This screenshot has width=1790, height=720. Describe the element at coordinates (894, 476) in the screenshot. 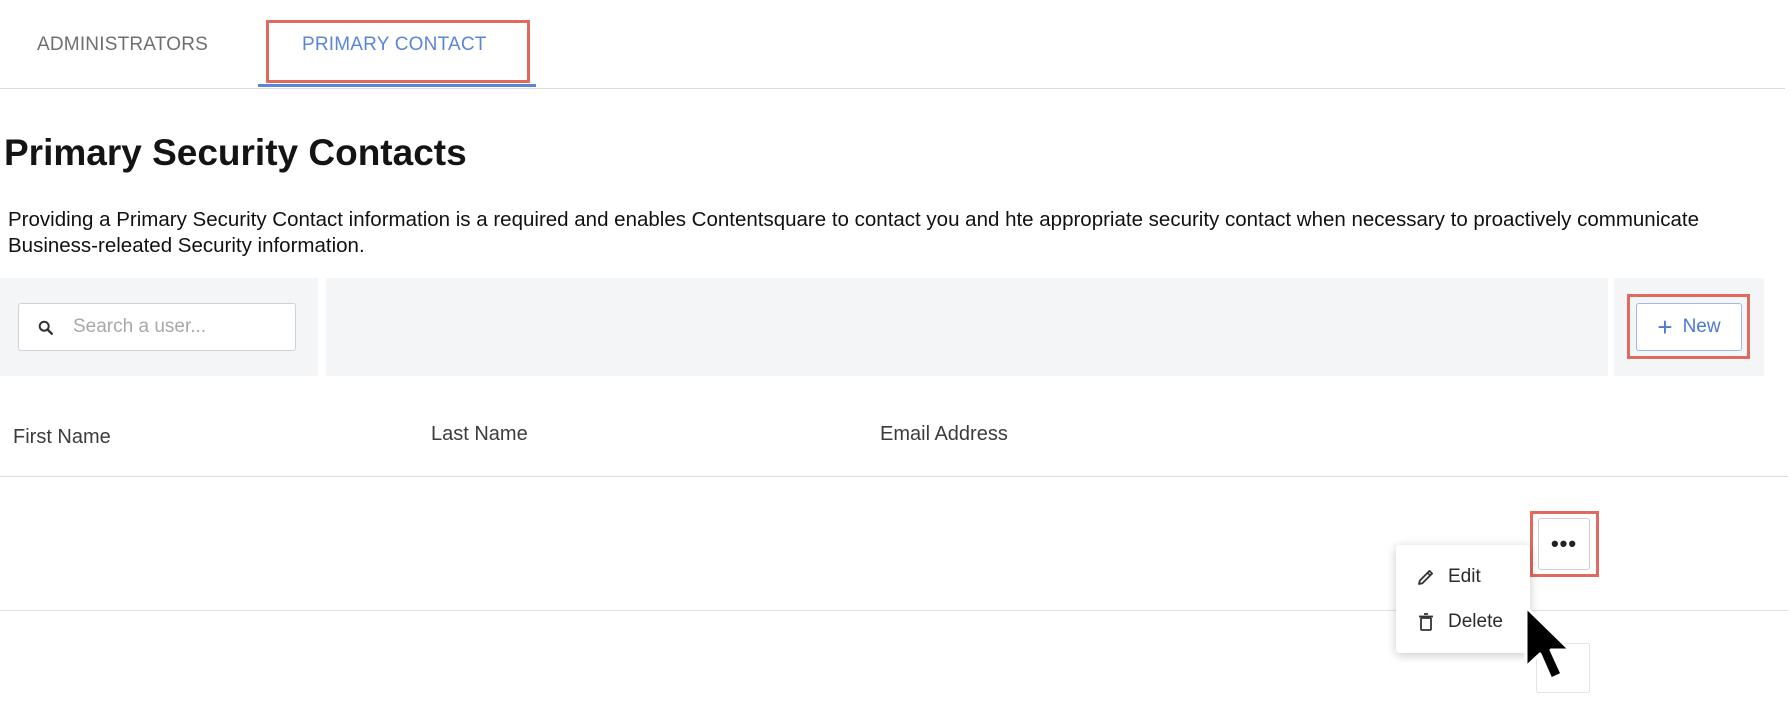

I see `table-header-divider` at that location.